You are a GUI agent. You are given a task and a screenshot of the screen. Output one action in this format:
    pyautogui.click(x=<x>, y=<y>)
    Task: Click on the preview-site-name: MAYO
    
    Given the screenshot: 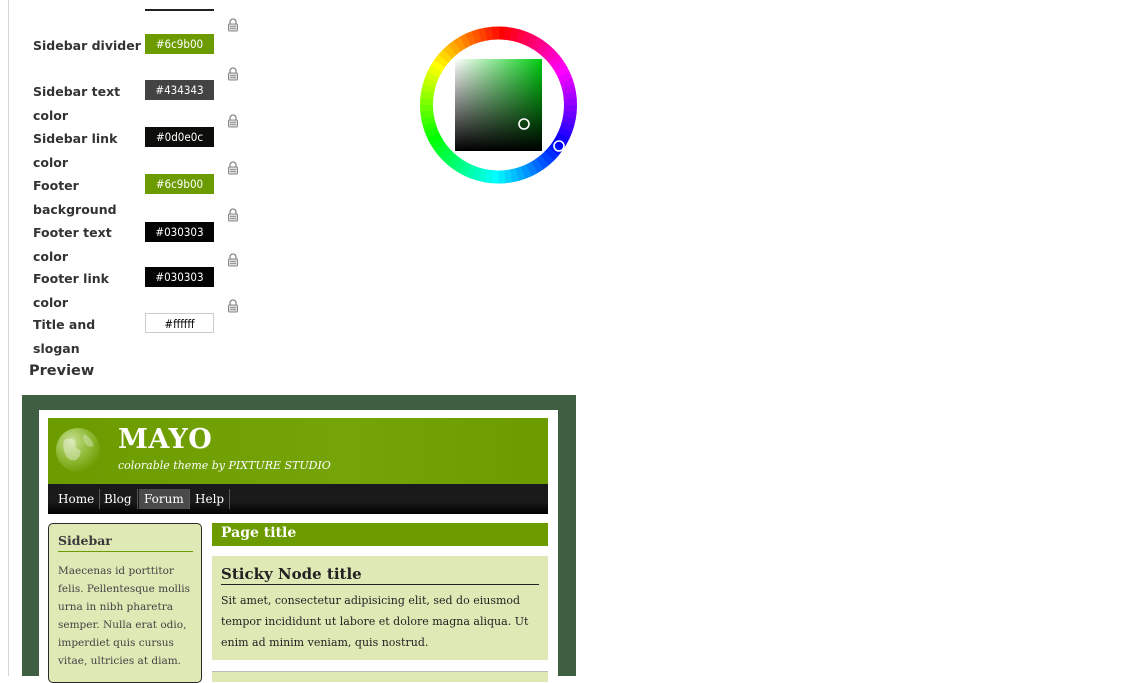 What is the action you would take?
    pyautogui.click(x=165, y=439)
    